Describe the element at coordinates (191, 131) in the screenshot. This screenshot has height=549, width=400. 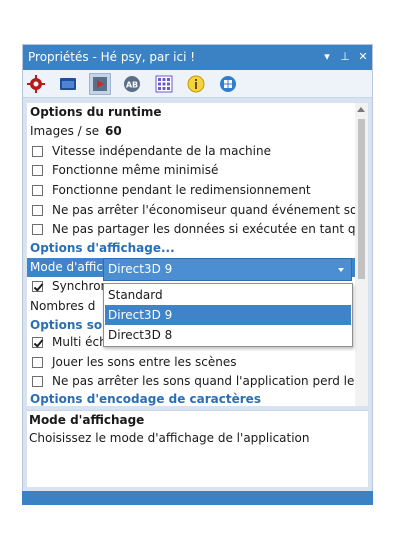
I see `property-images-per-second: Images / se 60` at that location.